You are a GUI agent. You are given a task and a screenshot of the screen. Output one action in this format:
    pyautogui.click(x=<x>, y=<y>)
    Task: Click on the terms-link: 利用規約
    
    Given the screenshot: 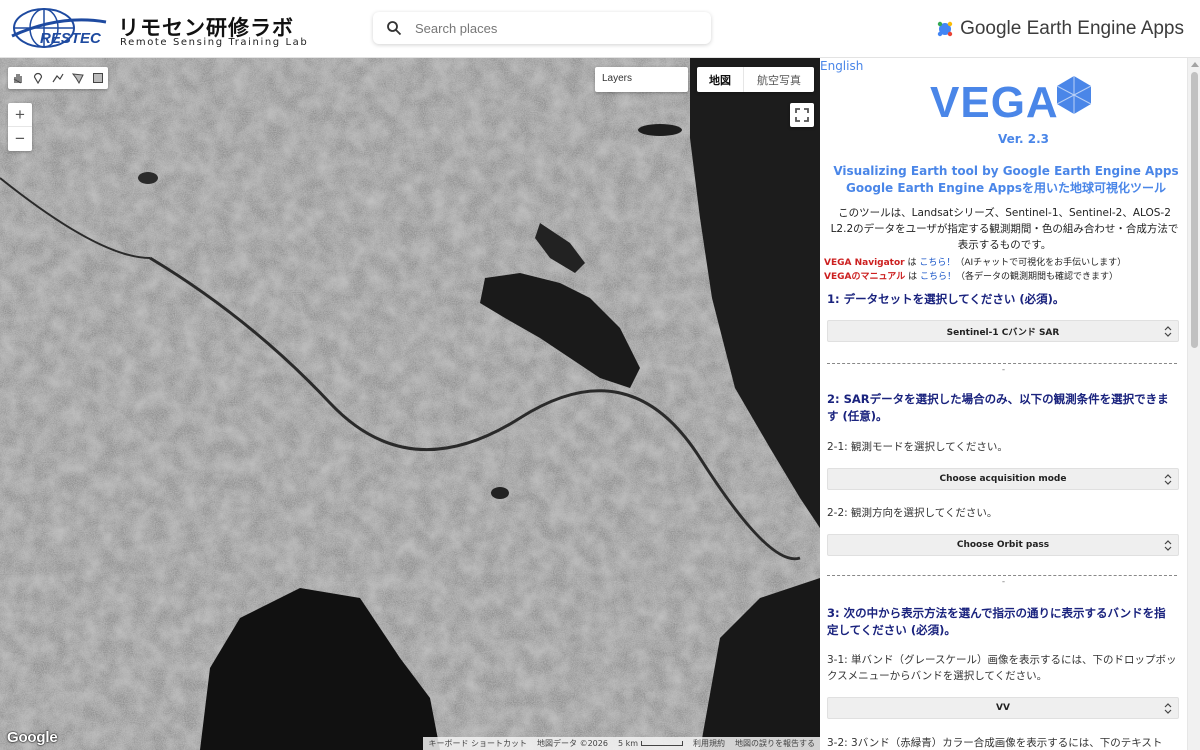 What is the action you would take?
    pyautogui.click(x=709, y=743)
    